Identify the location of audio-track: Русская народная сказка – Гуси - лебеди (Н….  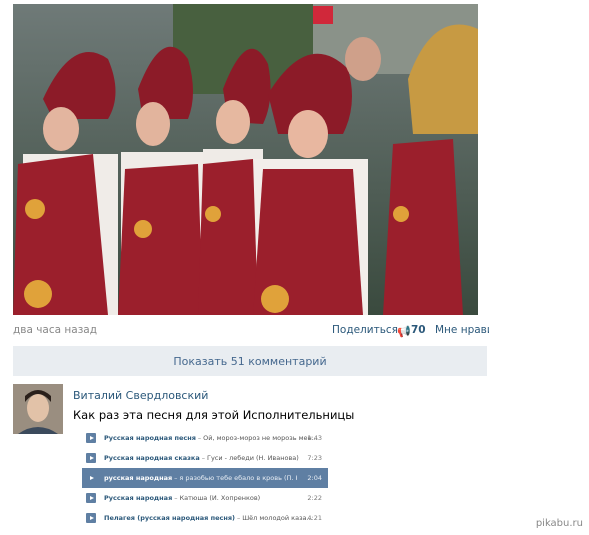
(205, 458).